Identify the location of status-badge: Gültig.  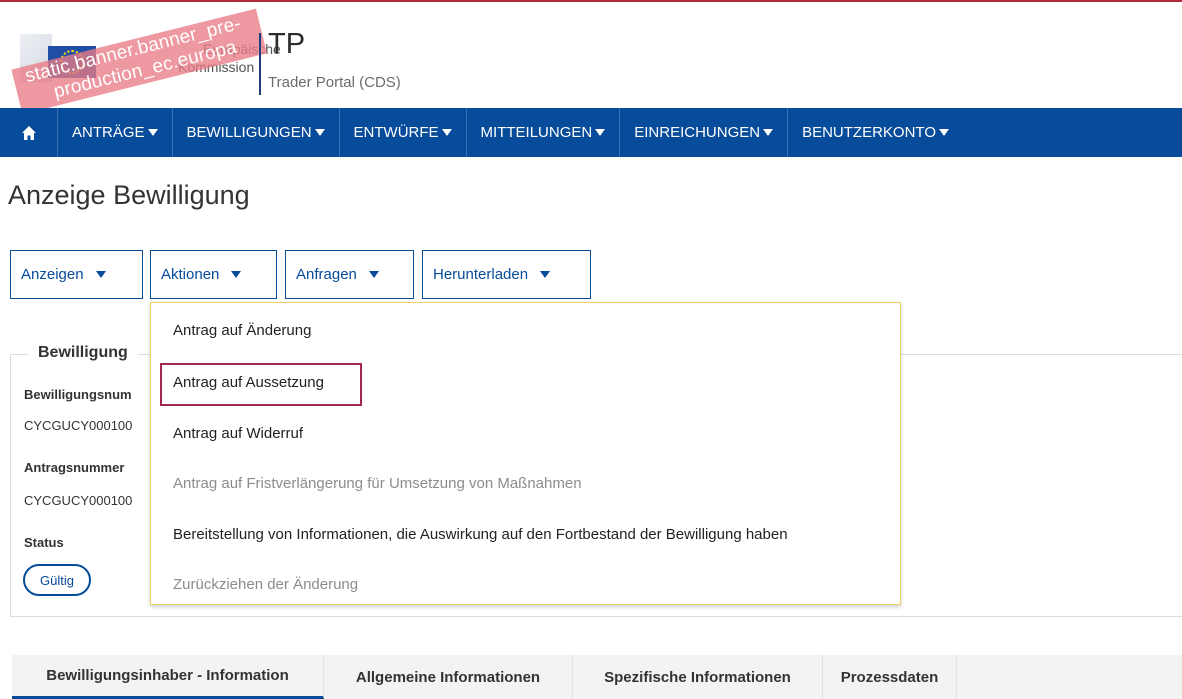
(57, 580).